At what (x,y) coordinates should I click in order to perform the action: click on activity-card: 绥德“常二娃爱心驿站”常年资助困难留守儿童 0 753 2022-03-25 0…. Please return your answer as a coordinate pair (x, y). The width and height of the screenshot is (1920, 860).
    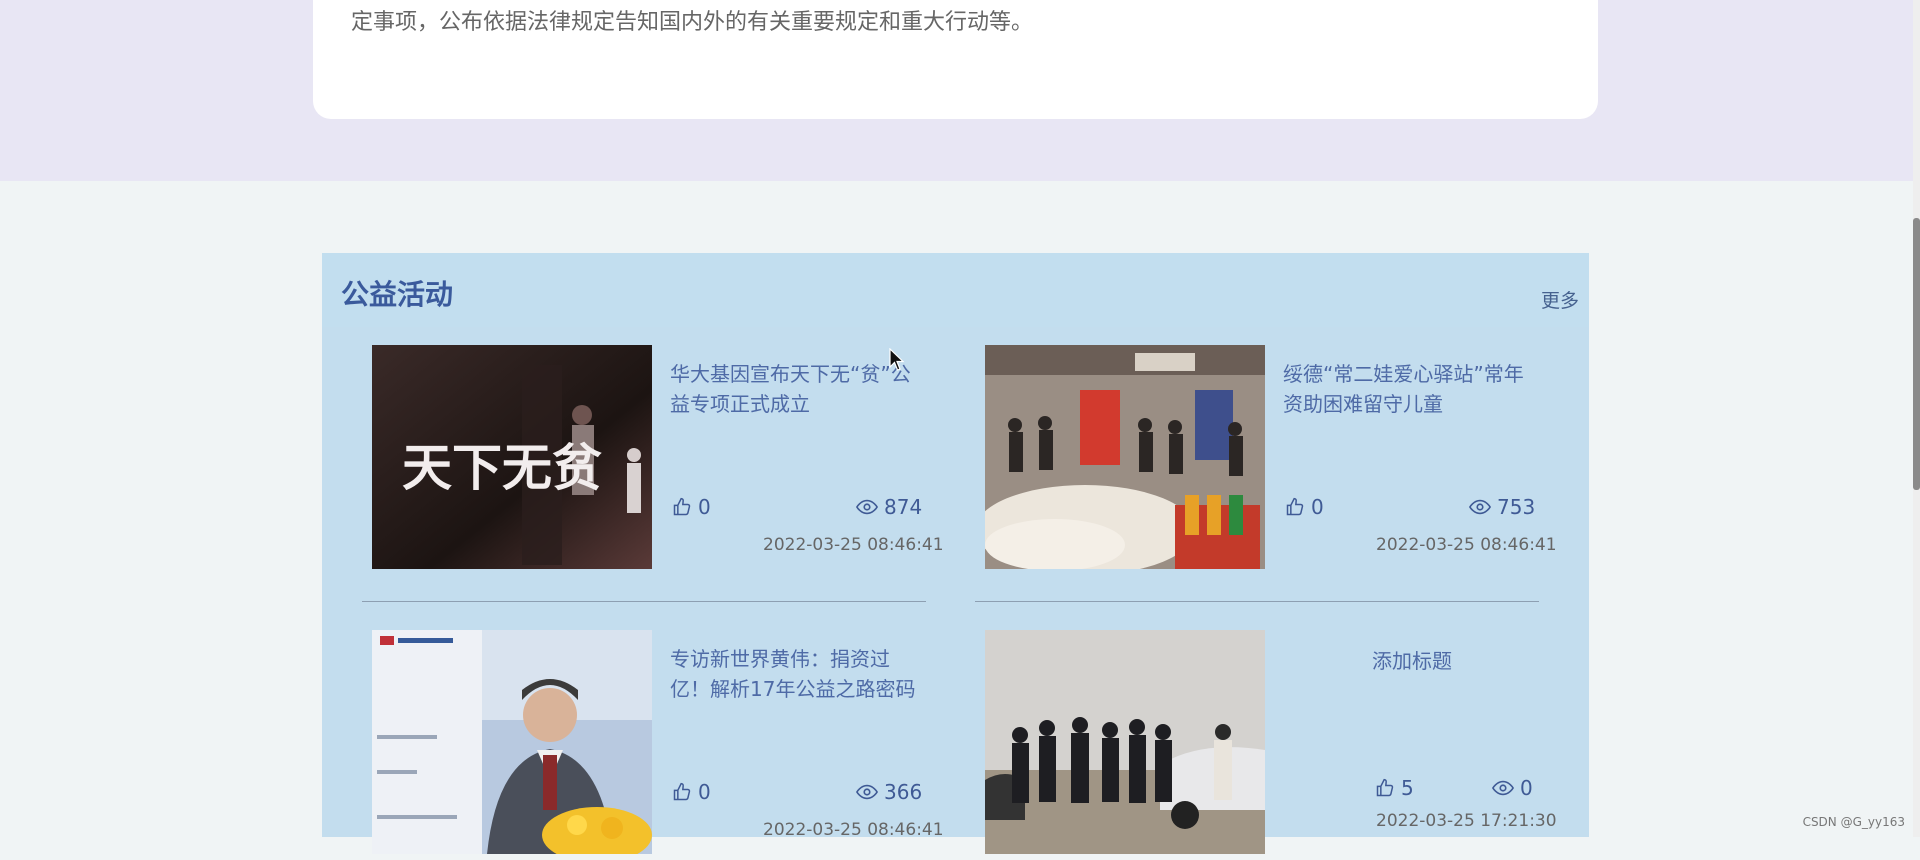
    Looking at the image, I should click on (1266, 460).